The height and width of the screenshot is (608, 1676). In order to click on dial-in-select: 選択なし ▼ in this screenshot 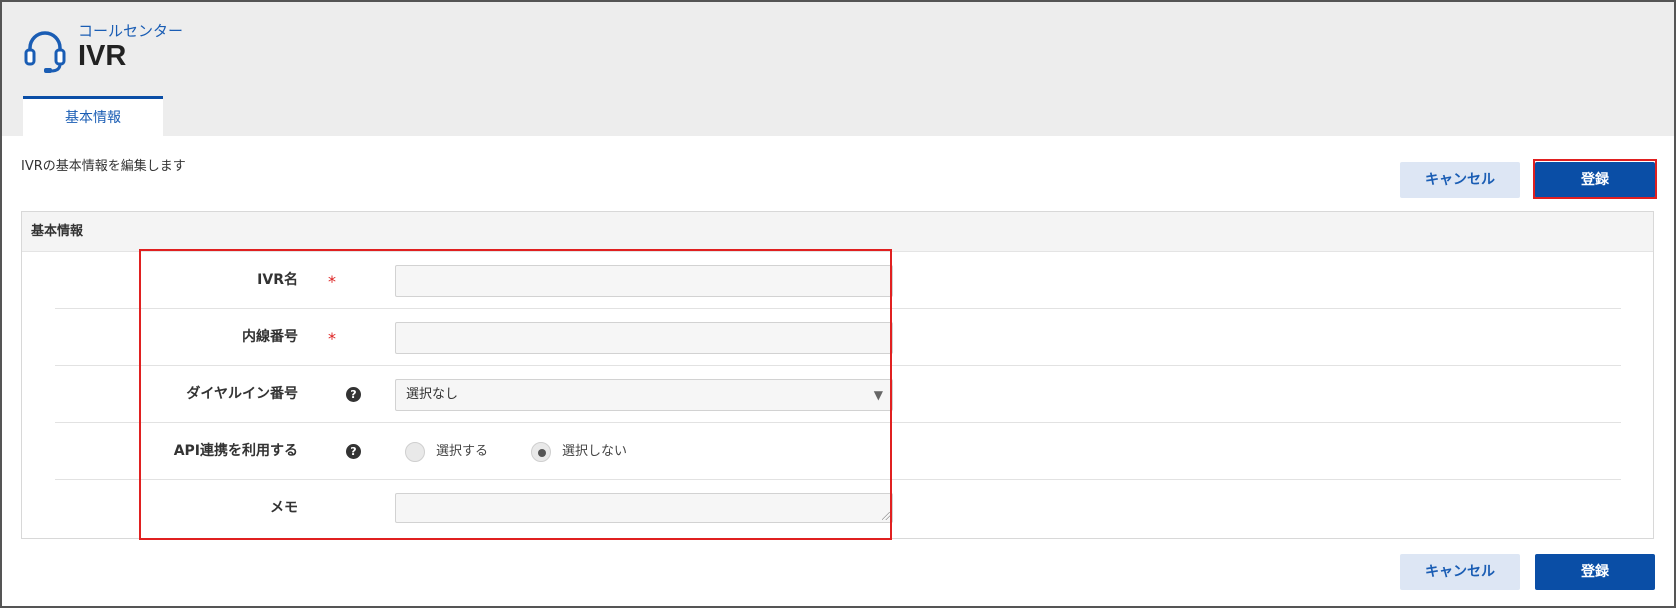, I will do `click(644, 395)`.